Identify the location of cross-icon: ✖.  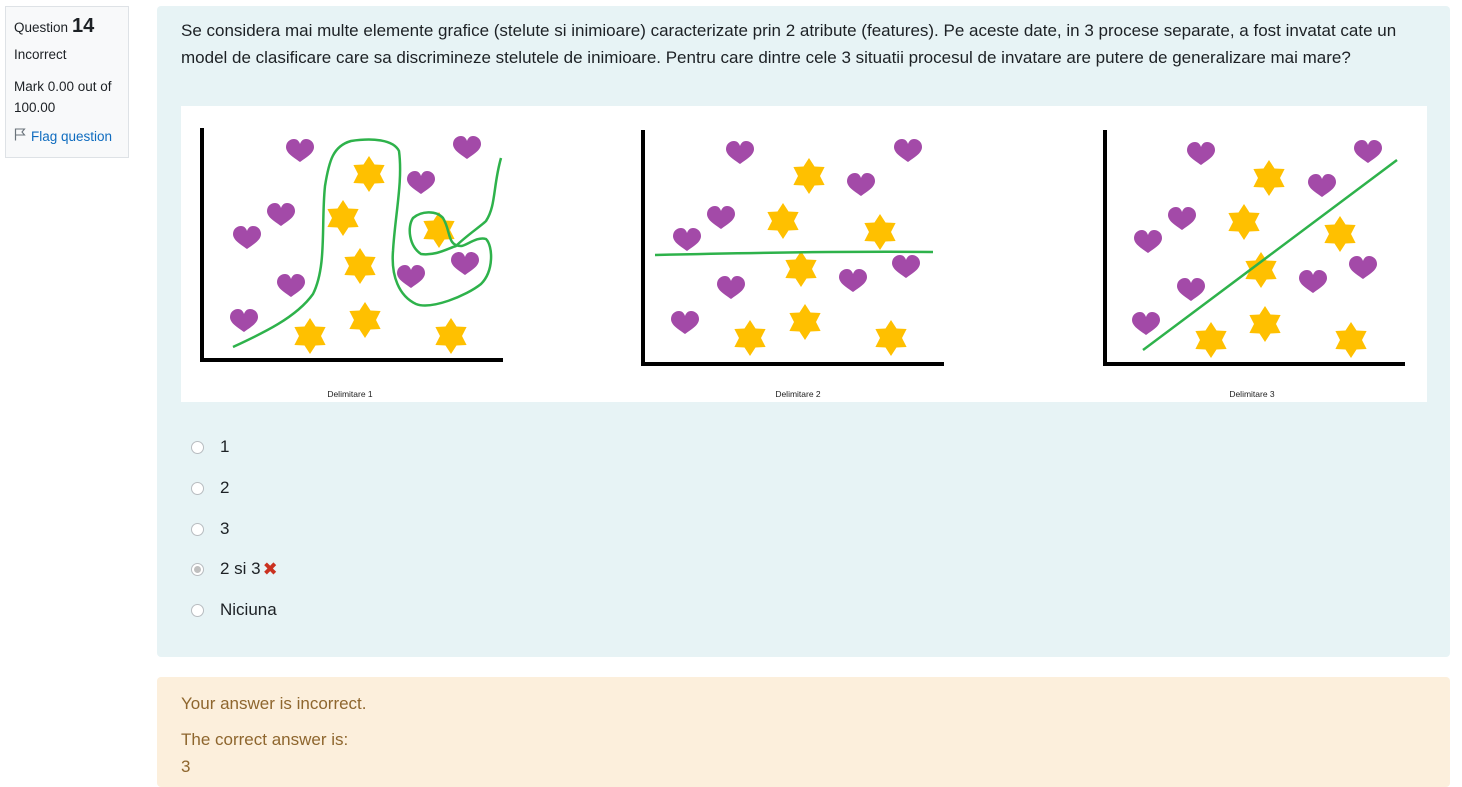
(270, 568).